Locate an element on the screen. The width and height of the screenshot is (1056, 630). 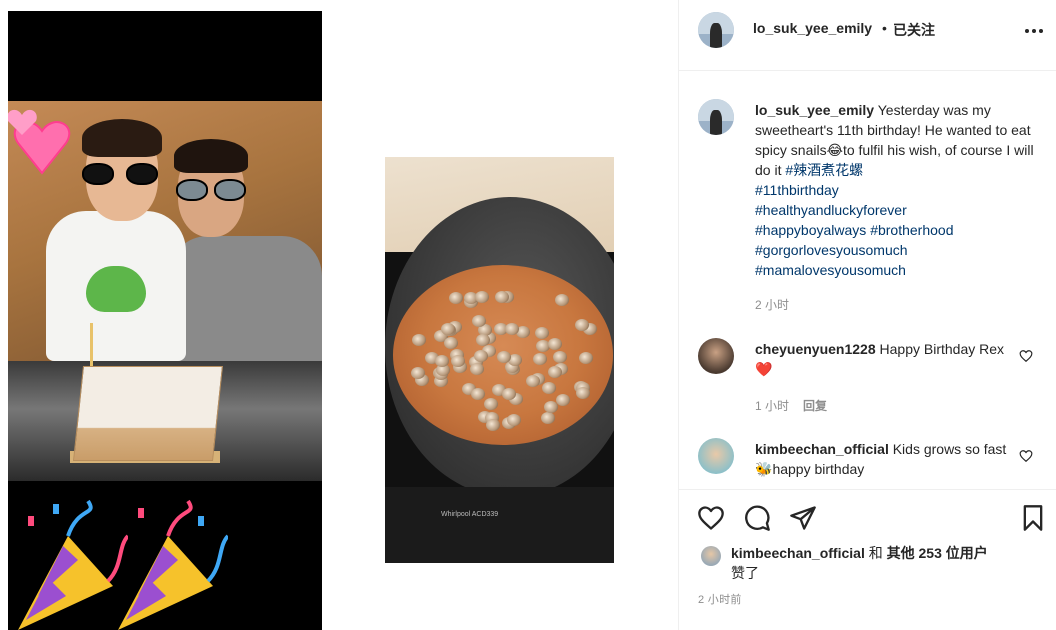
comment-time: 1 小时 is located at coordinates (772, 406).